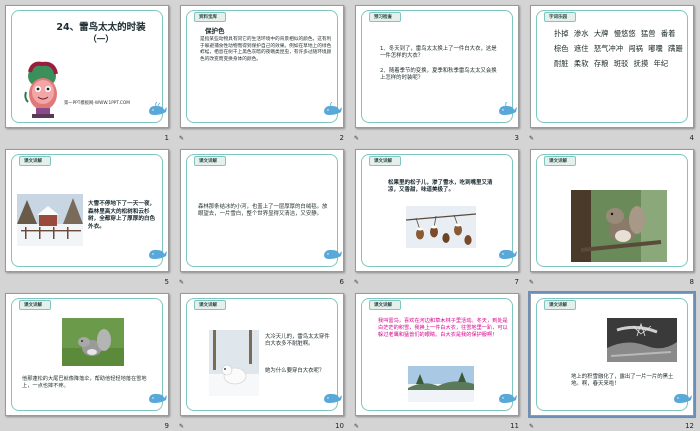 The width and height of the screenshot is (700, 431). I want to click on slide-thumbnail-10: 课文详解 大冷天儿的，雷鸟太太穿件白大衣多不耐脏啊。 她为什么要穿白大衣呢？, so click(262, 354).